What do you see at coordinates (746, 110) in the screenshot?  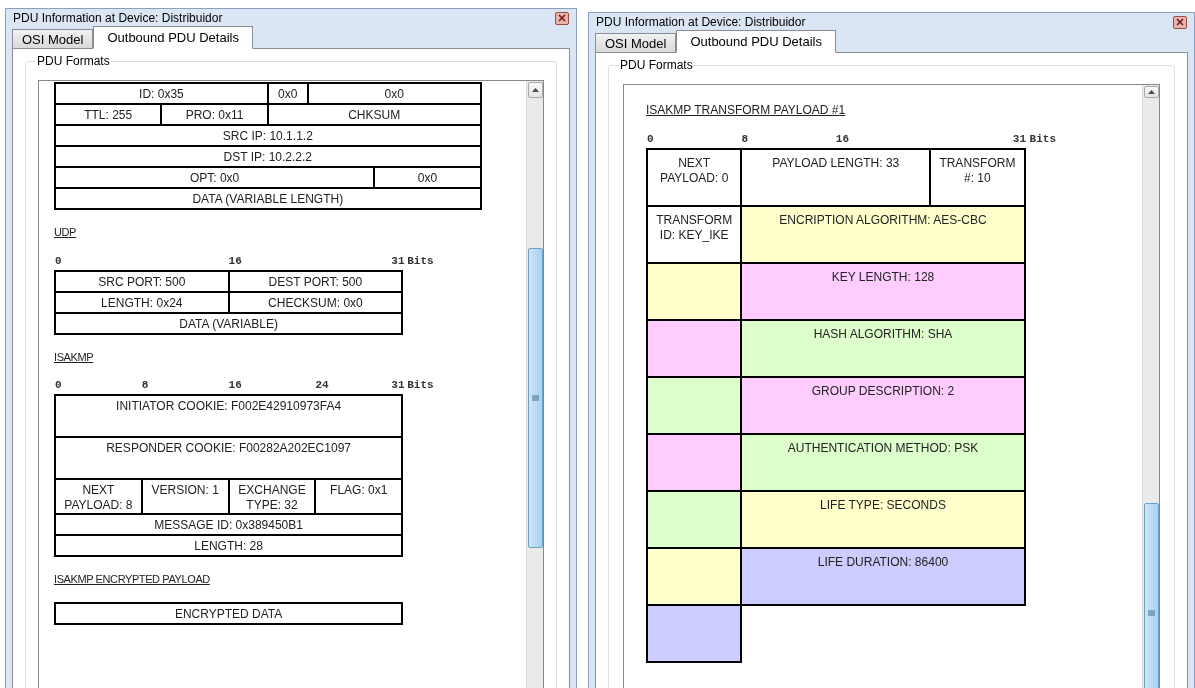 I see `section-heading: ISAKMP TRANSFORM PAYLOAD #1` at bounding box center [746, 110].